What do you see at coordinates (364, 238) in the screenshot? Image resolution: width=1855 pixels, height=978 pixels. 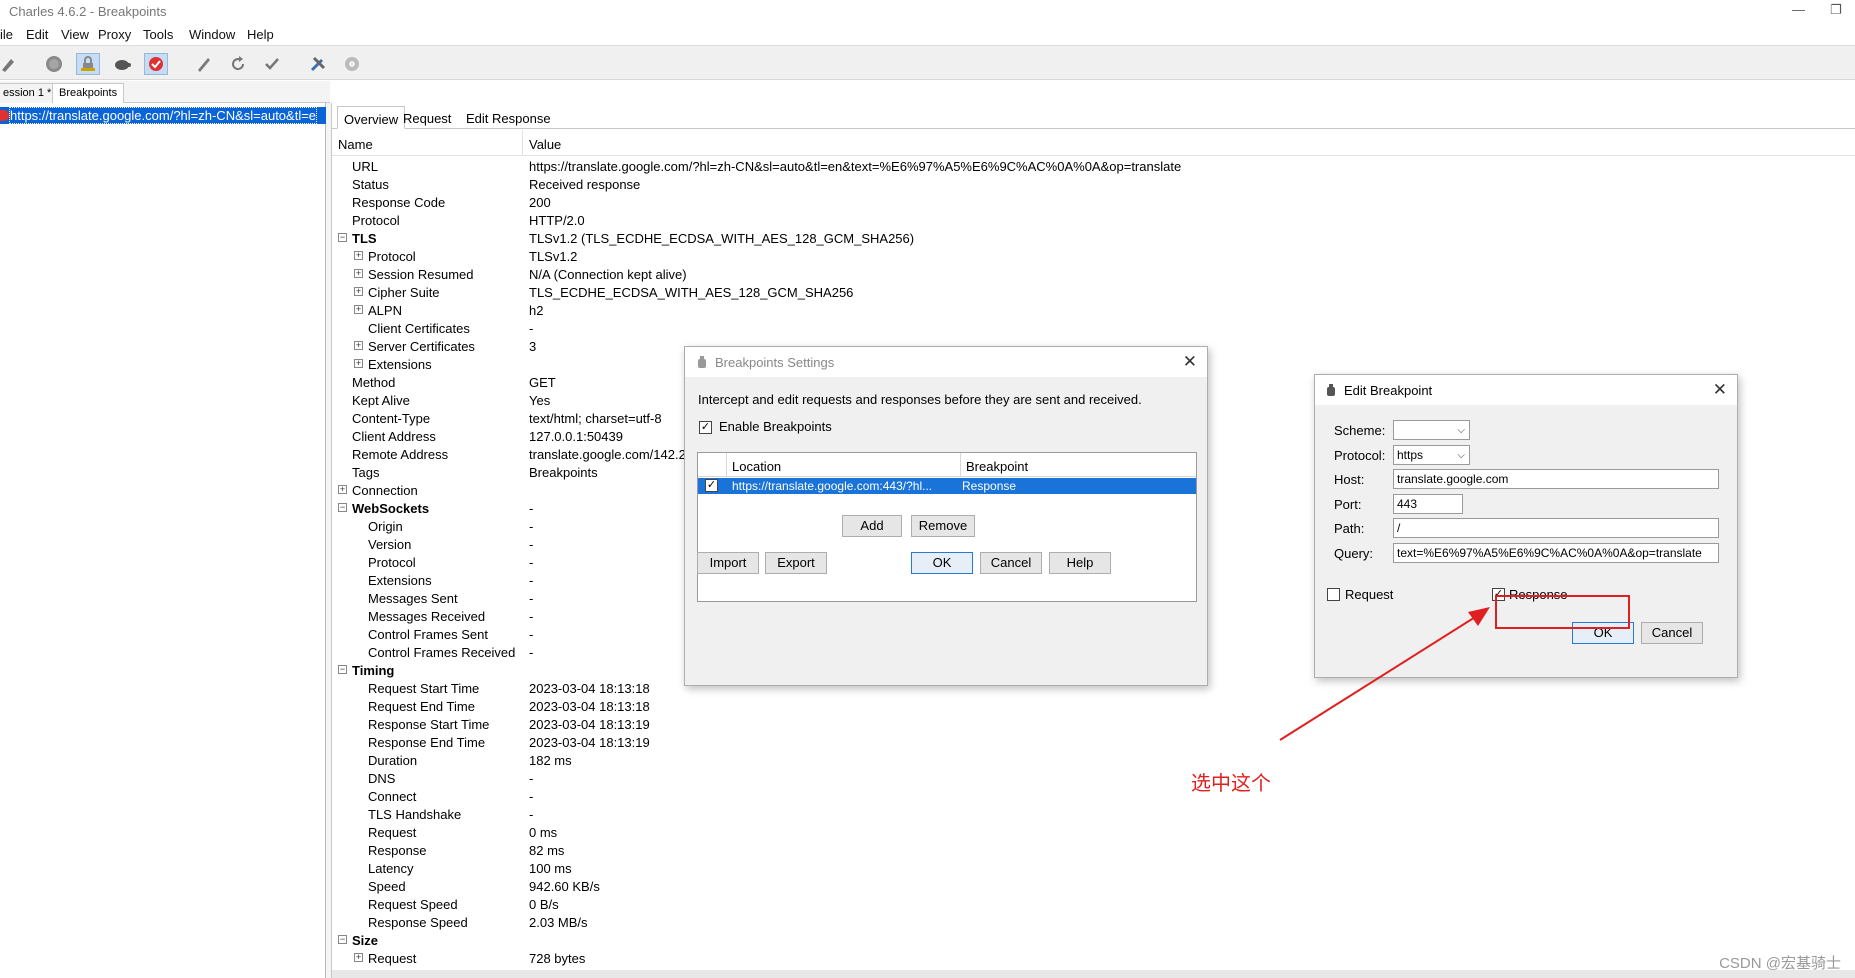 I see `row-name: TLS` at bounding box center [364, 238].